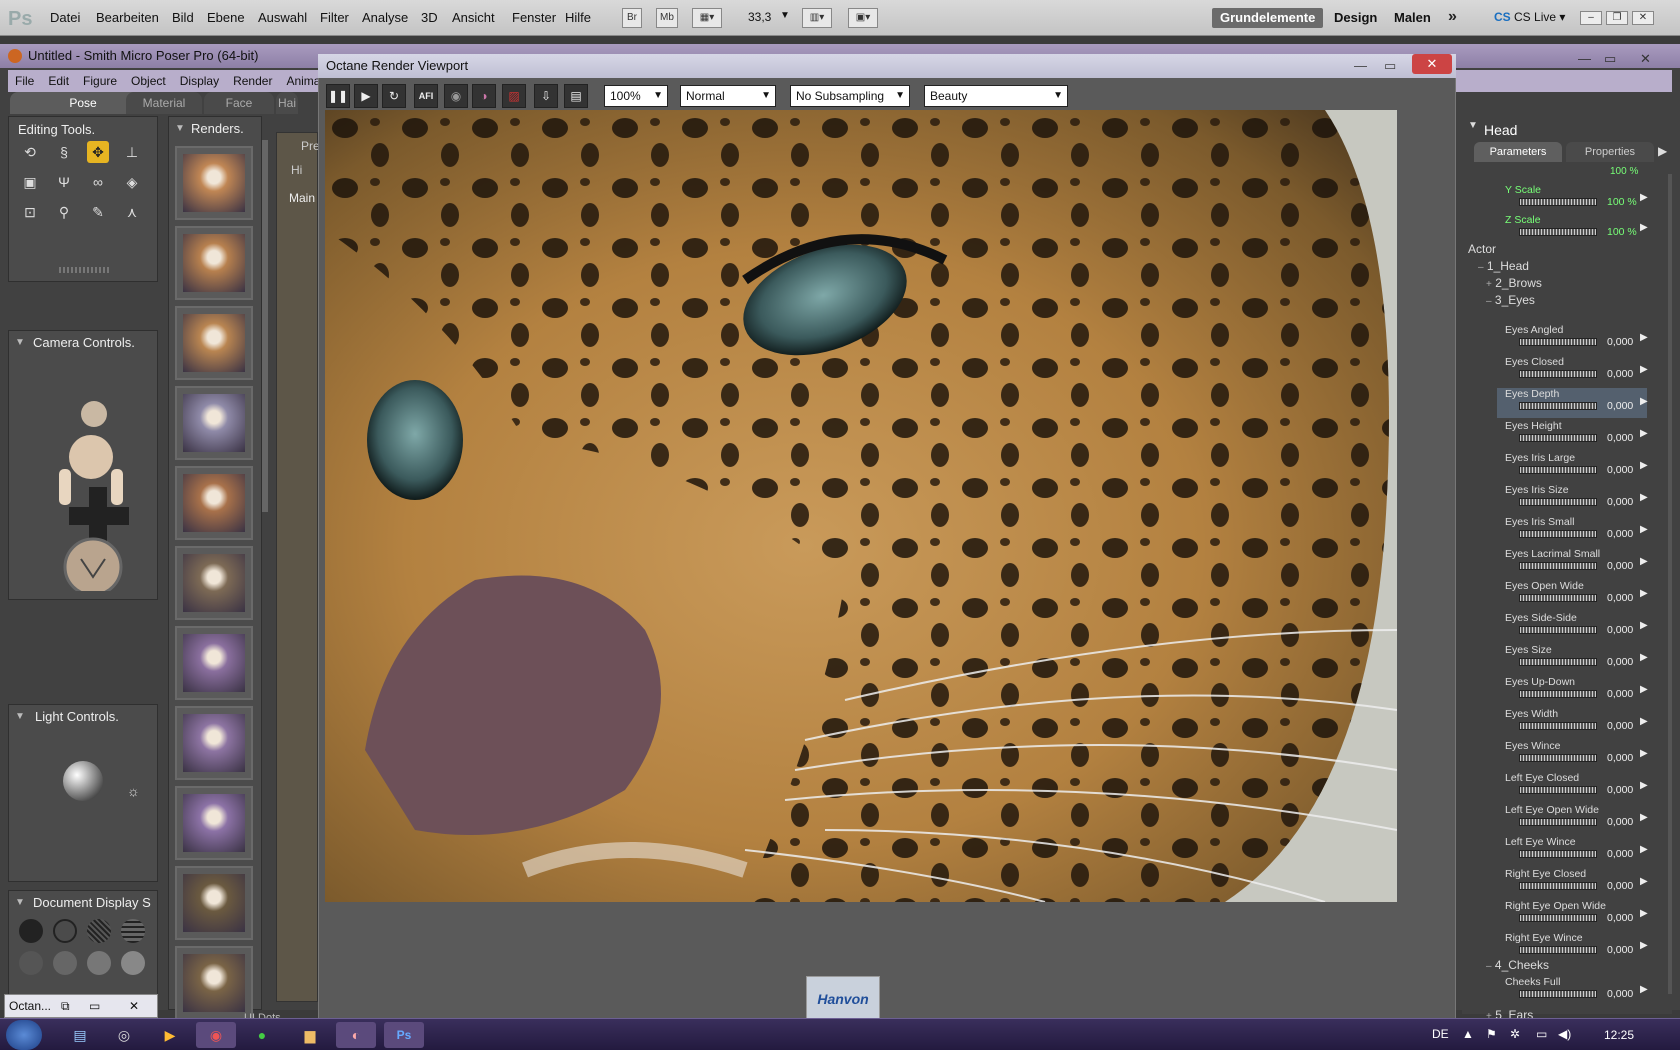 Image resolution: width=1680 pixels, height=1050 pixels. I want to click on morph-brush-icon: ✎, so click(98, 212).